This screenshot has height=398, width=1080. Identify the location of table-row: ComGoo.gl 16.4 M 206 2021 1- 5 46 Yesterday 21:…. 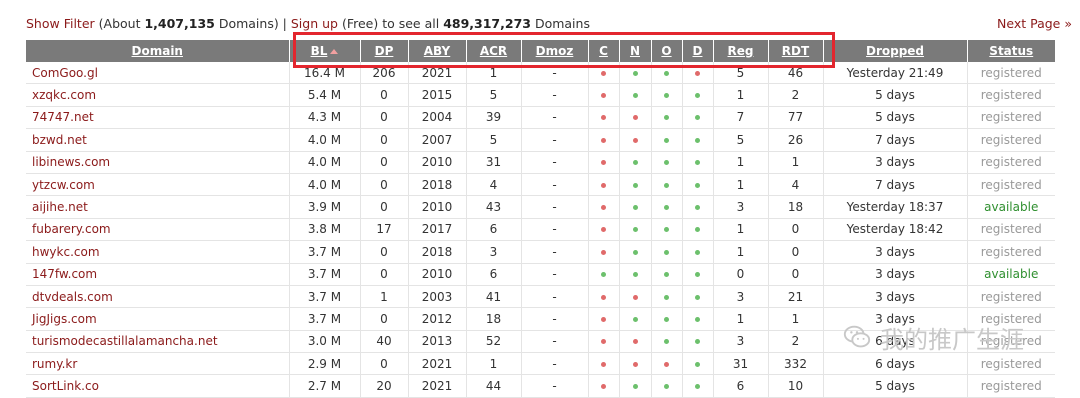
(540, 73).